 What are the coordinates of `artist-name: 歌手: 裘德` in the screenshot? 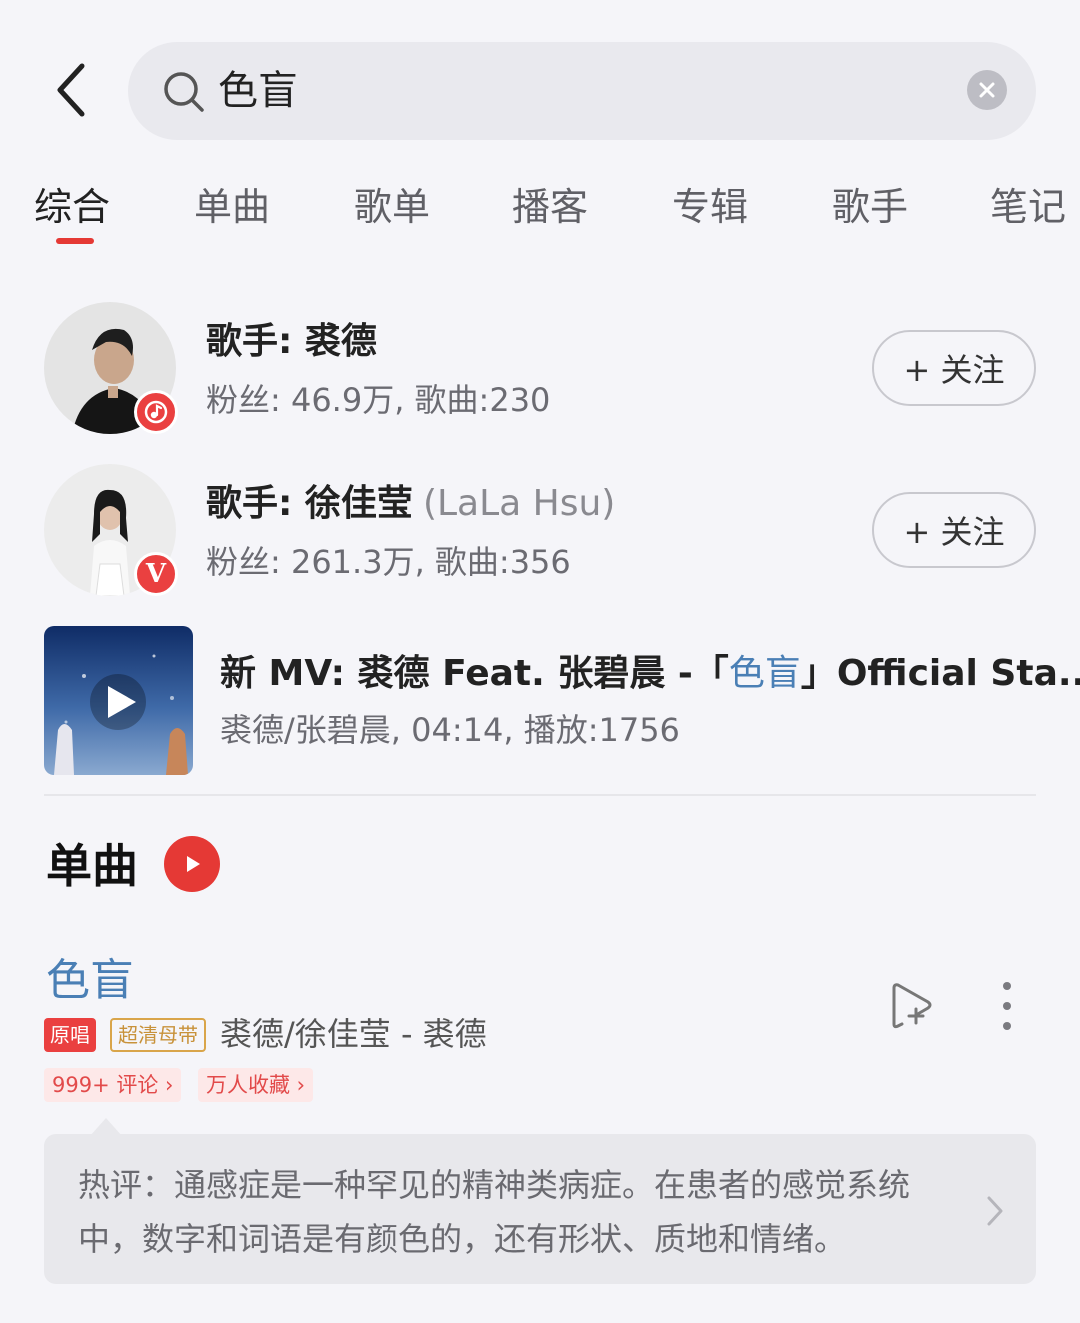 It's located at (291, 342).